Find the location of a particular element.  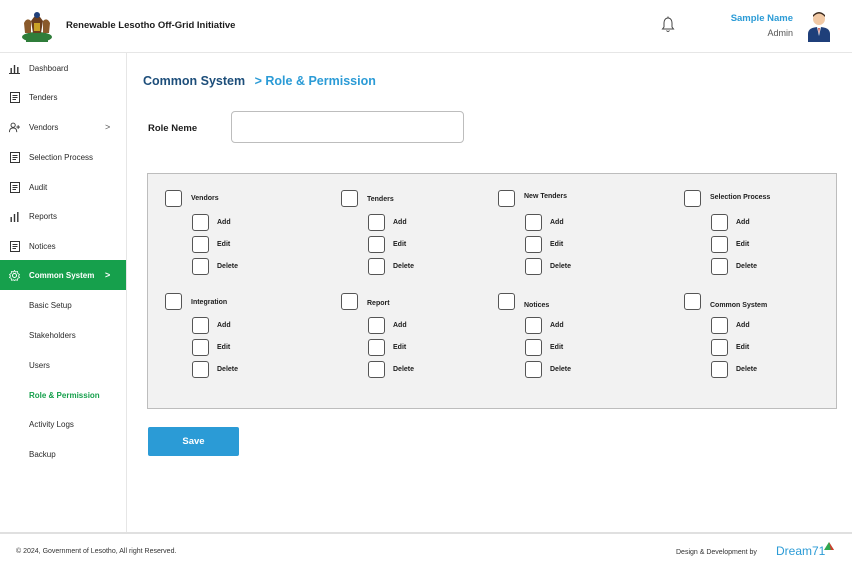

sidebar-subitem-backup: Backup is located at coordinates (42, 454).